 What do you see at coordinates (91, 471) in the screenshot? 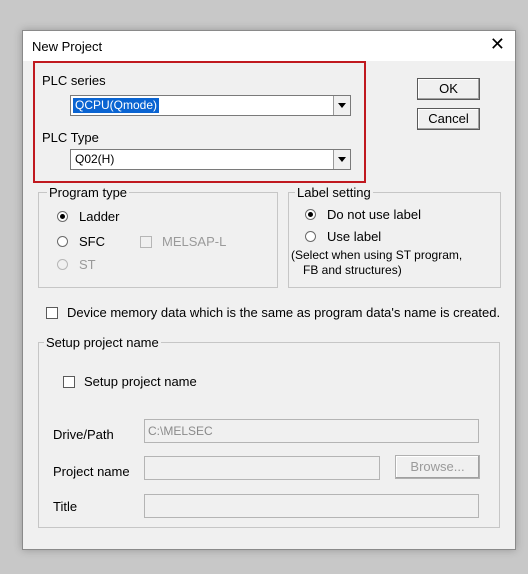
I see `project-name-label: Project name` at bounding box center [91, 471].